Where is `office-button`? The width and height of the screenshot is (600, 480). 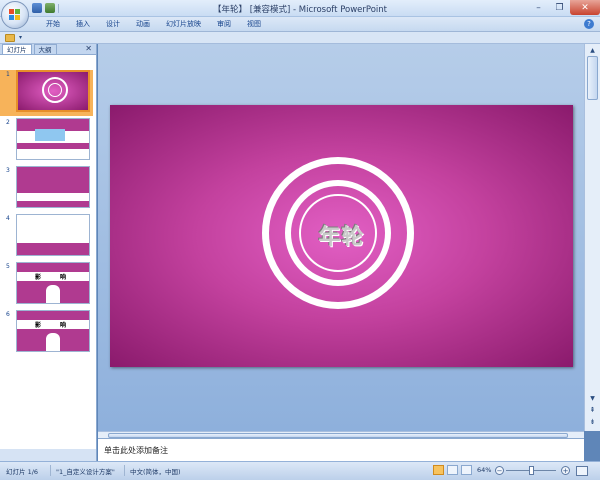 office-button is located at coordinates (15, 15).